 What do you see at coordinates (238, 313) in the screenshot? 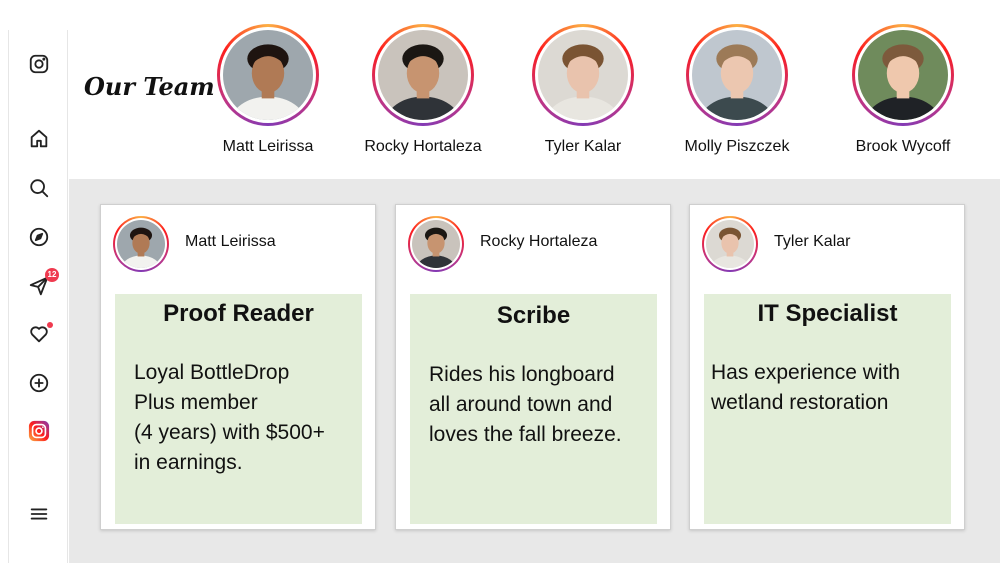
I see `card-role: Proof Reader` at bounding box center [238, 313].